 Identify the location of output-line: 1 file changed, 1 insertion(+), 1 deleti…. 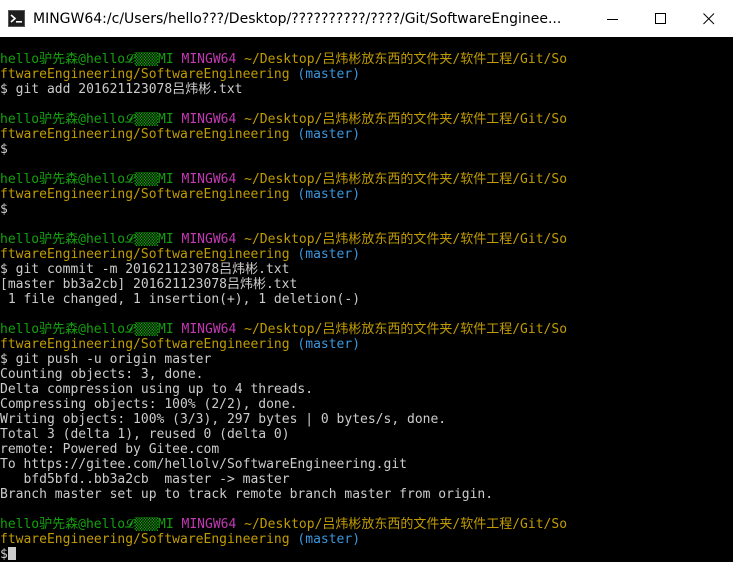
(366, 299).